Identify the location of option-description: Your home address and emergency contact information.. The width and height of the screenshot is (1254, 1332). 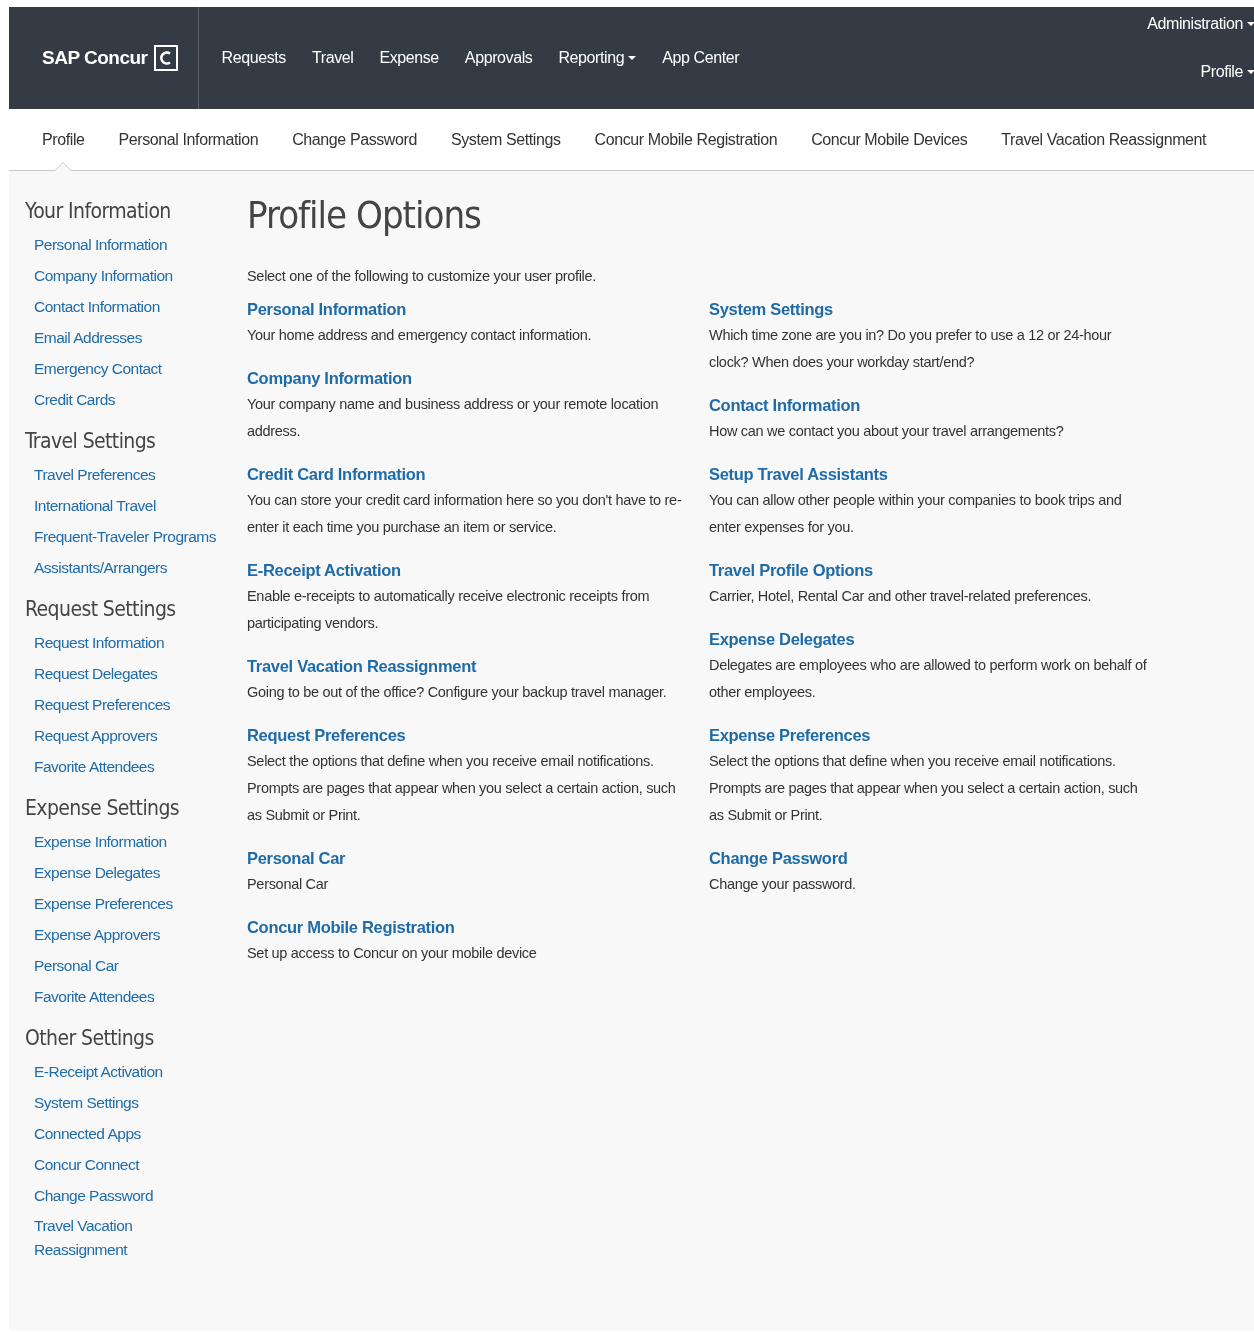
(420, 335).